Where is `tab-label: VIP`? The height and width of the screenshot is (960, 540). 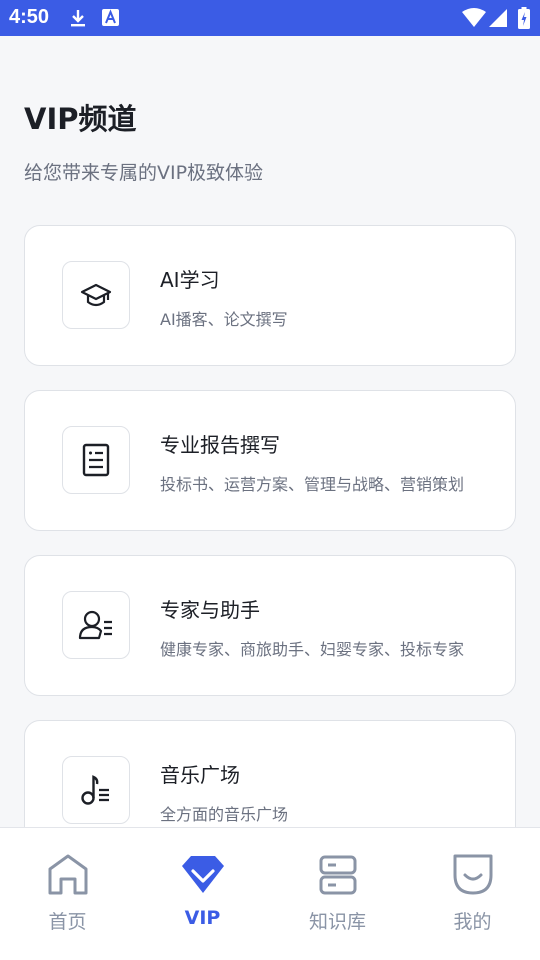
tab-label: VIP is located at coordinates (202, 918).